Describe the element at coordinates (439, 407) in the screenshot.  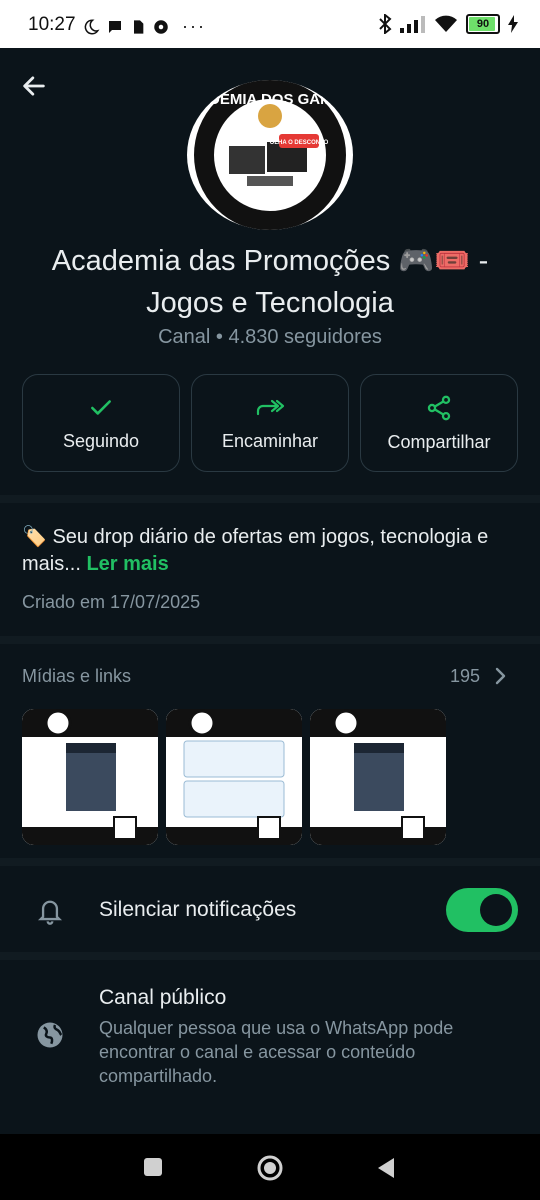
I see `share-icon` at that location.